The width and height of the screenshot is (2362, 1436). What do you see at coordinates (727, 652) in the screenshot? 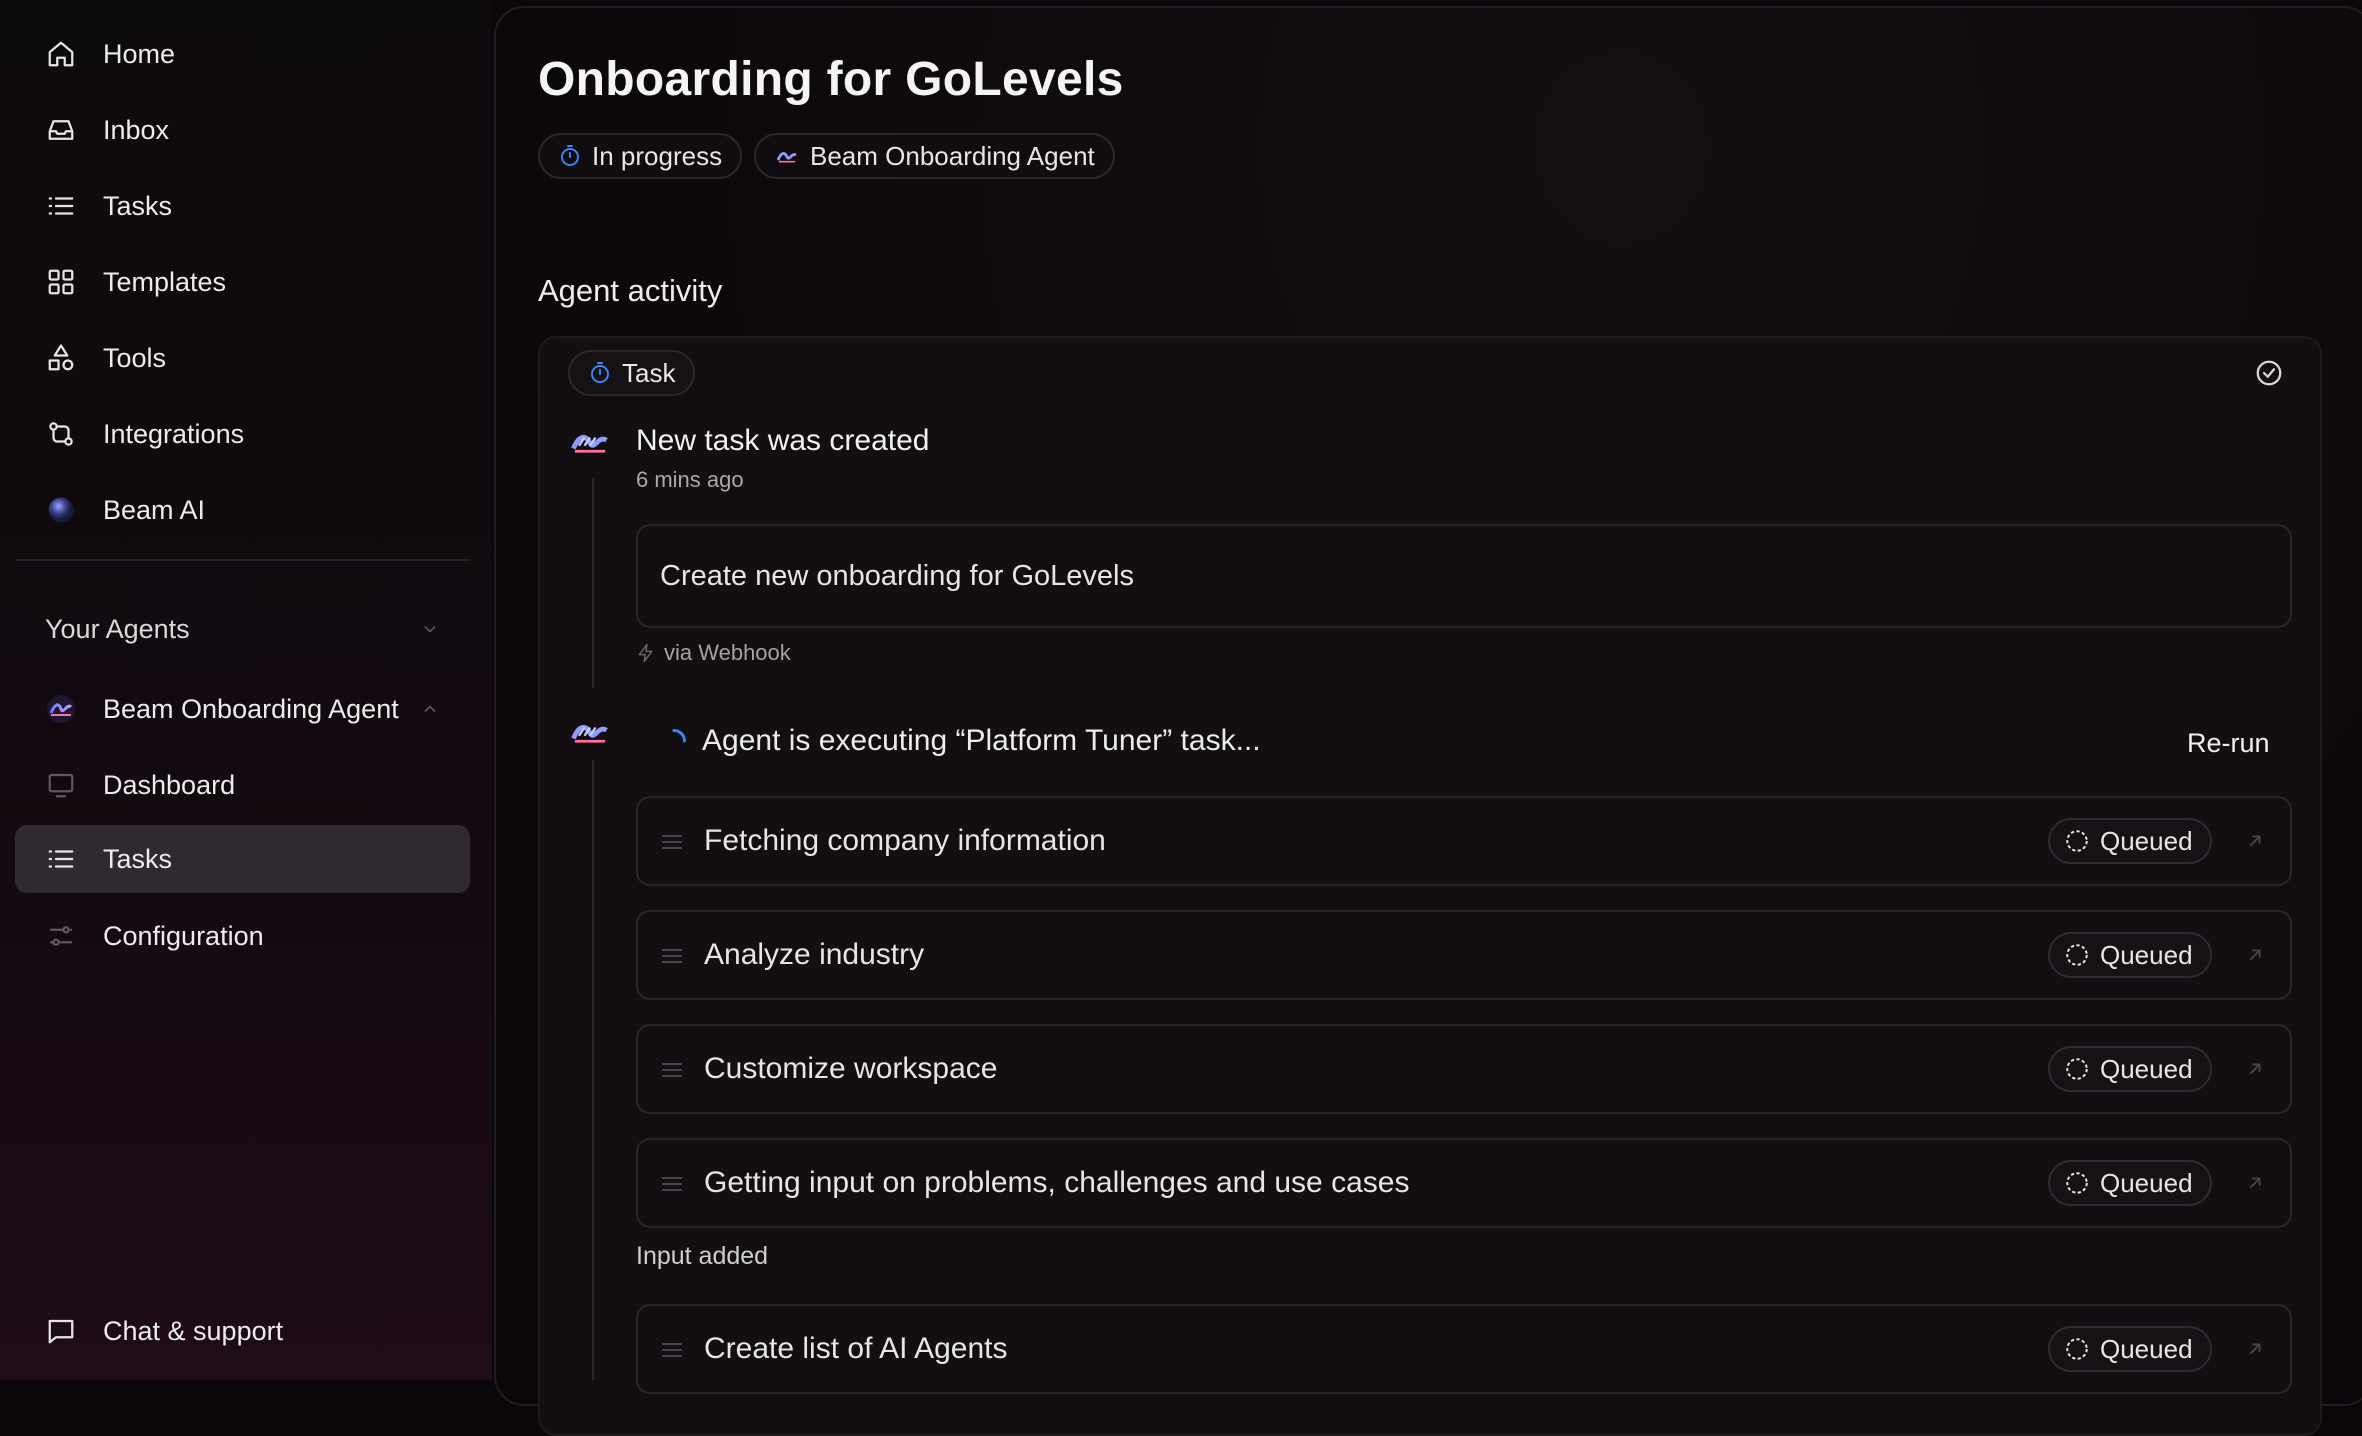
I see `source-label: via Webhook` at bounding box center [727, 652].